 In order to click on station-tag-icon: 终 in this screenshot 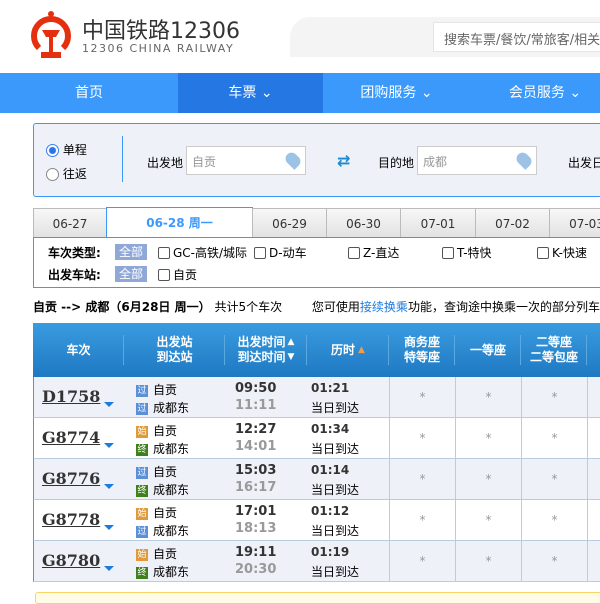, I will do `click(142, 491)`.